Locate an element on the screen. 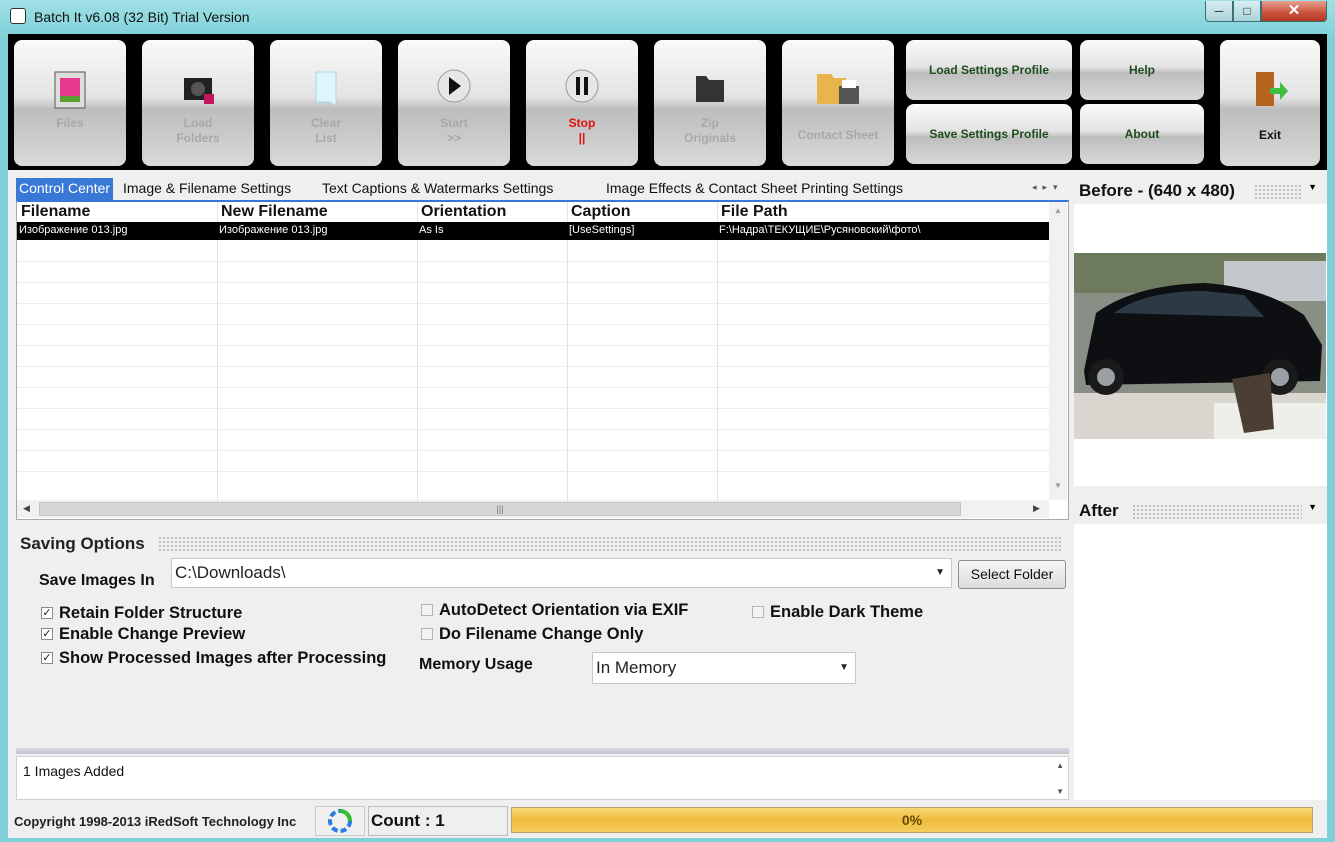 The image size is (1335, 842). log-scroll-down: ▼ is located at coordinates (1060, 791).